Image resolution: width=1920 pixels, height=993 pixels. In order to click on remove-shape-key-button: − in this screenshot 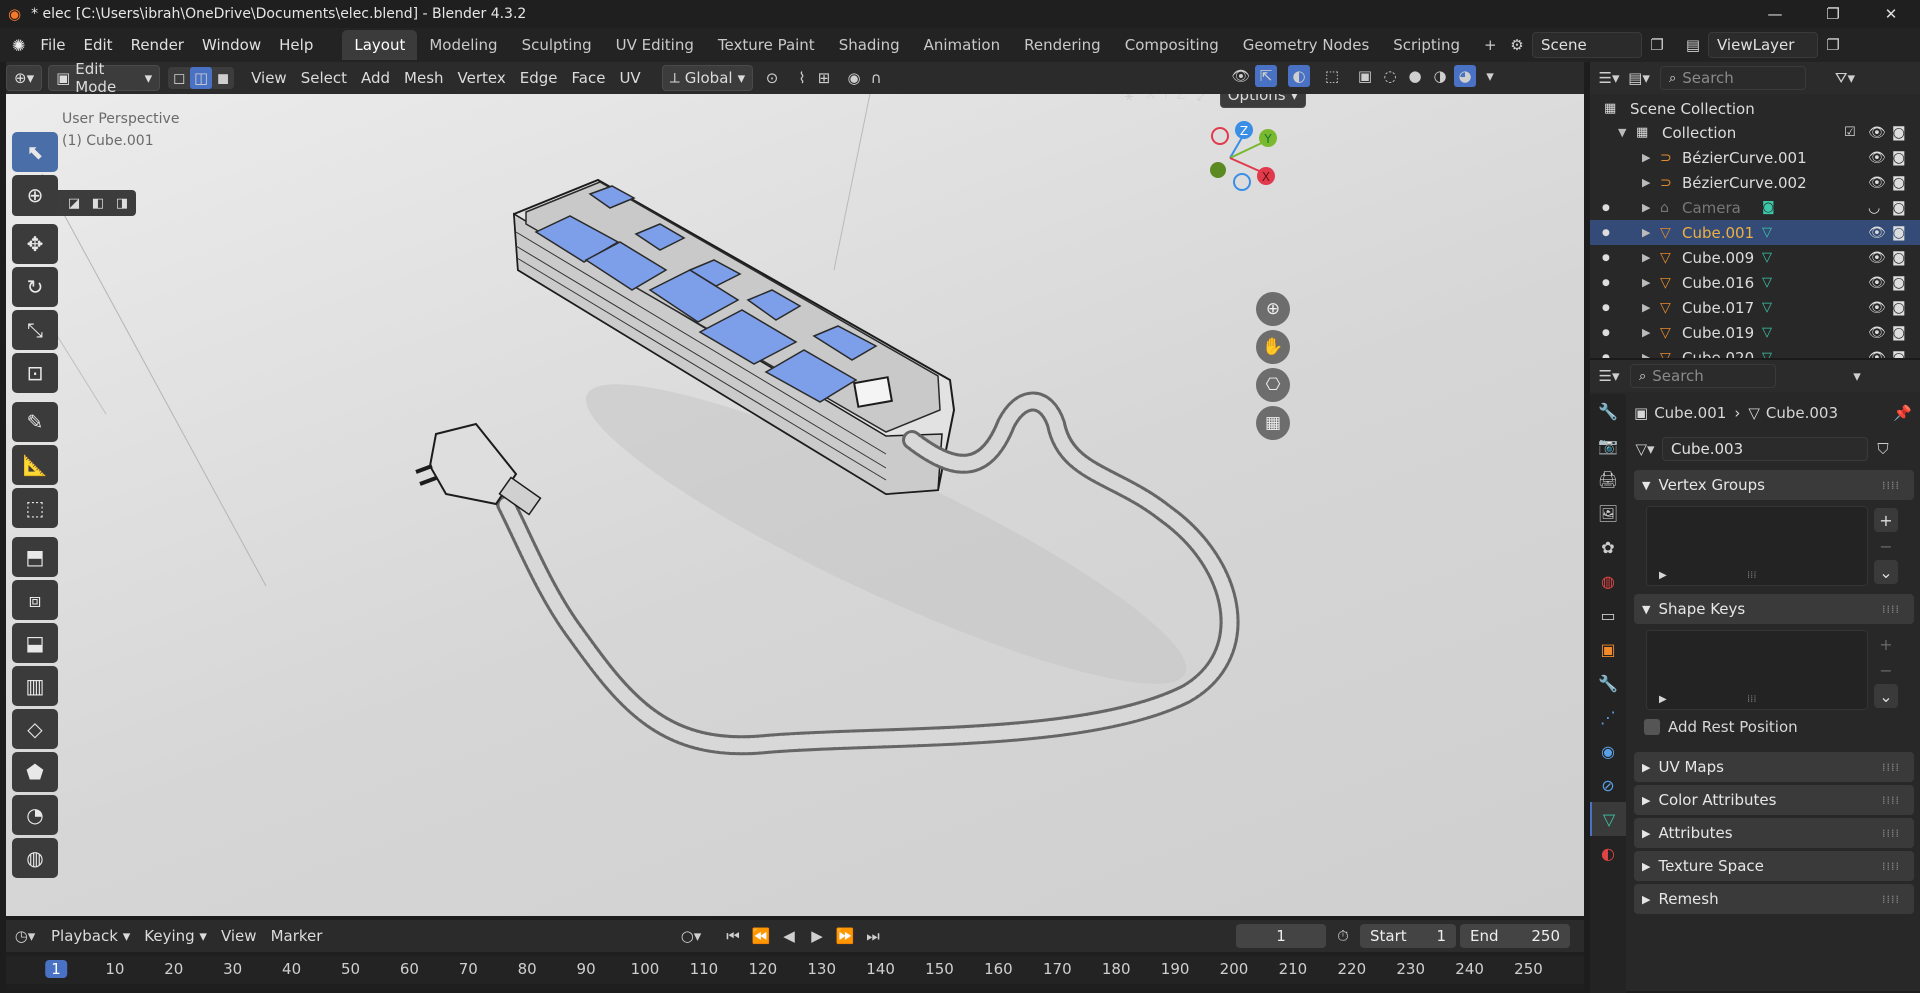, I will do `click(1886, 670)`.